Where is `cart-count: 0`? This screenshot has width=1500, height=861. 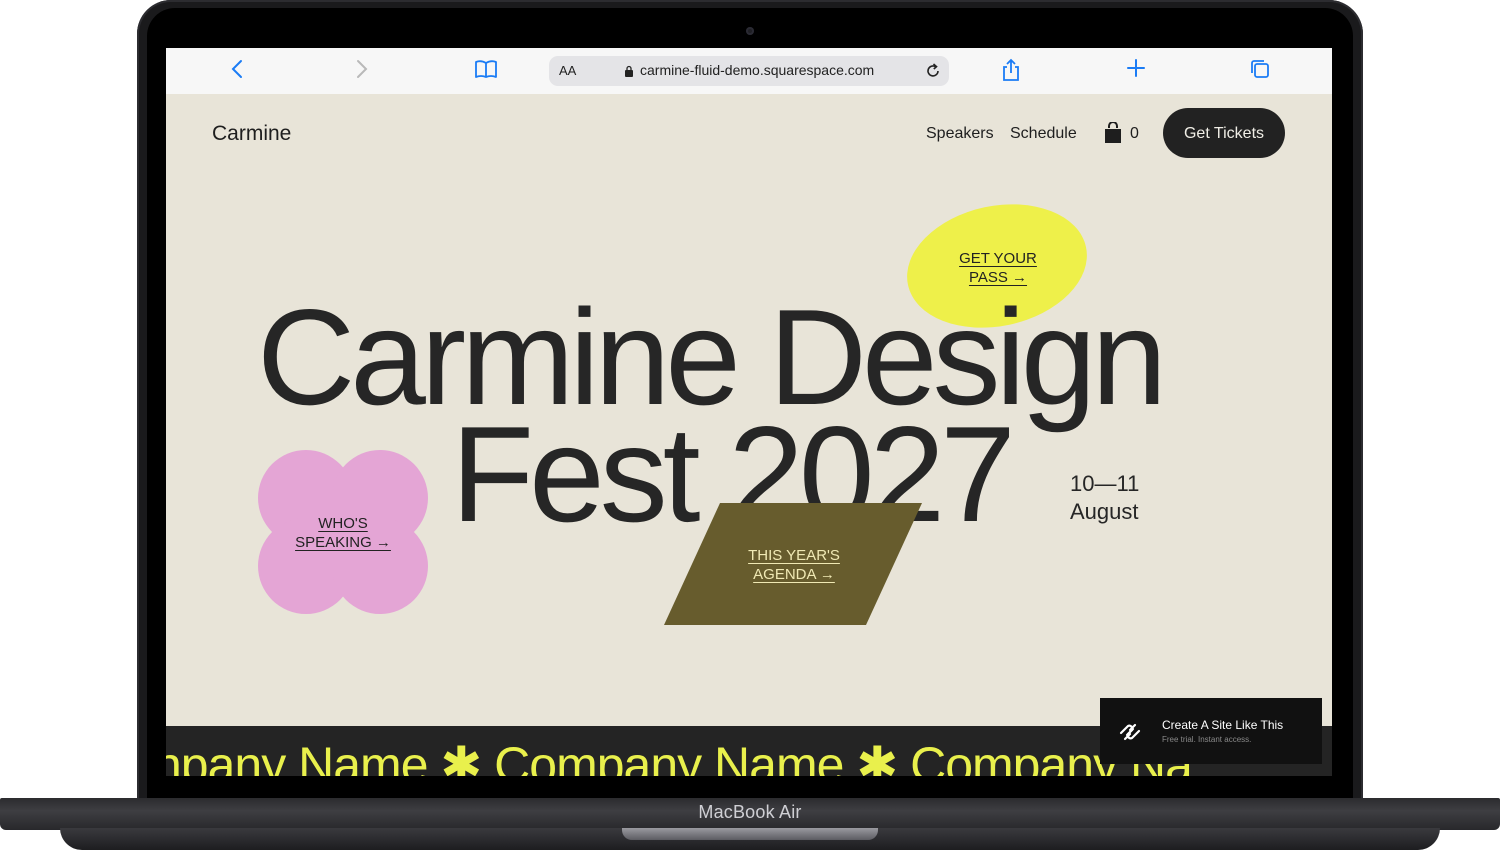 cart-count: 0 is located at coordinates (1134, 133).